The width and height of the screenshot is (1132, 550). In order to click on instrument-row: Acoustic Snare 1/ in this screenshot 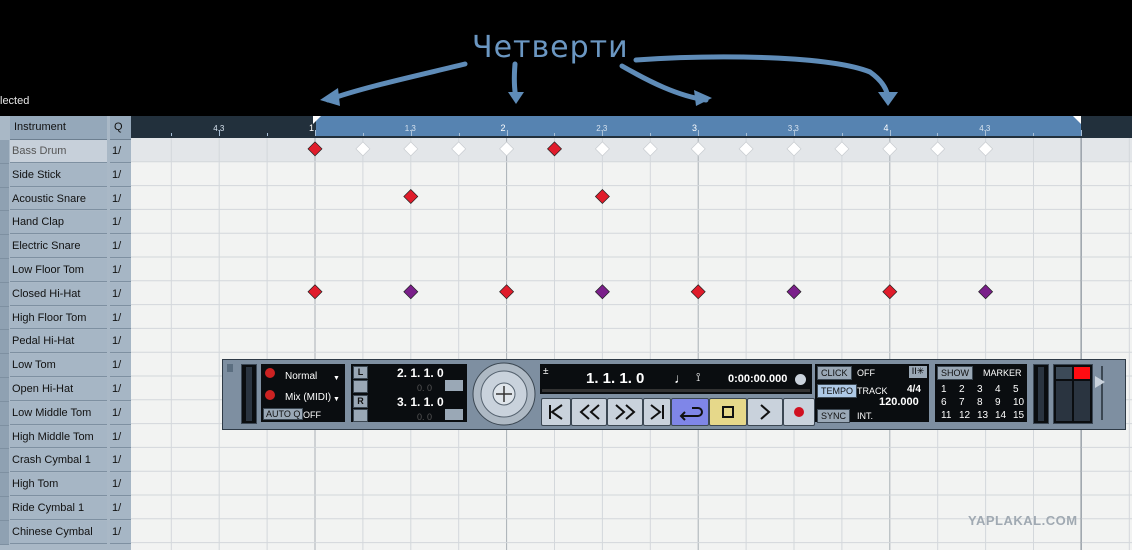, I will do `click(65, 199)`.